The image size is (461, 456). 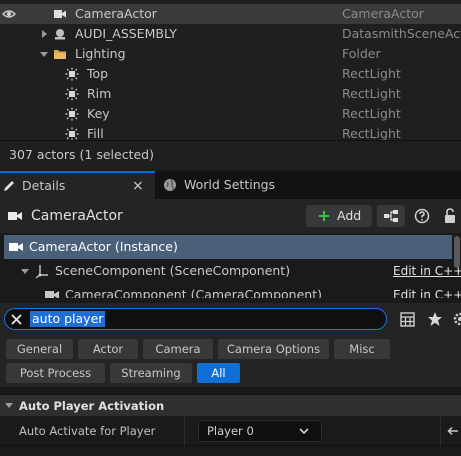 I want to click on outliner-row-audi-assembly: AUDI_ASSEMBLY DatasmithSceneAct, so click(x=230, y=34).